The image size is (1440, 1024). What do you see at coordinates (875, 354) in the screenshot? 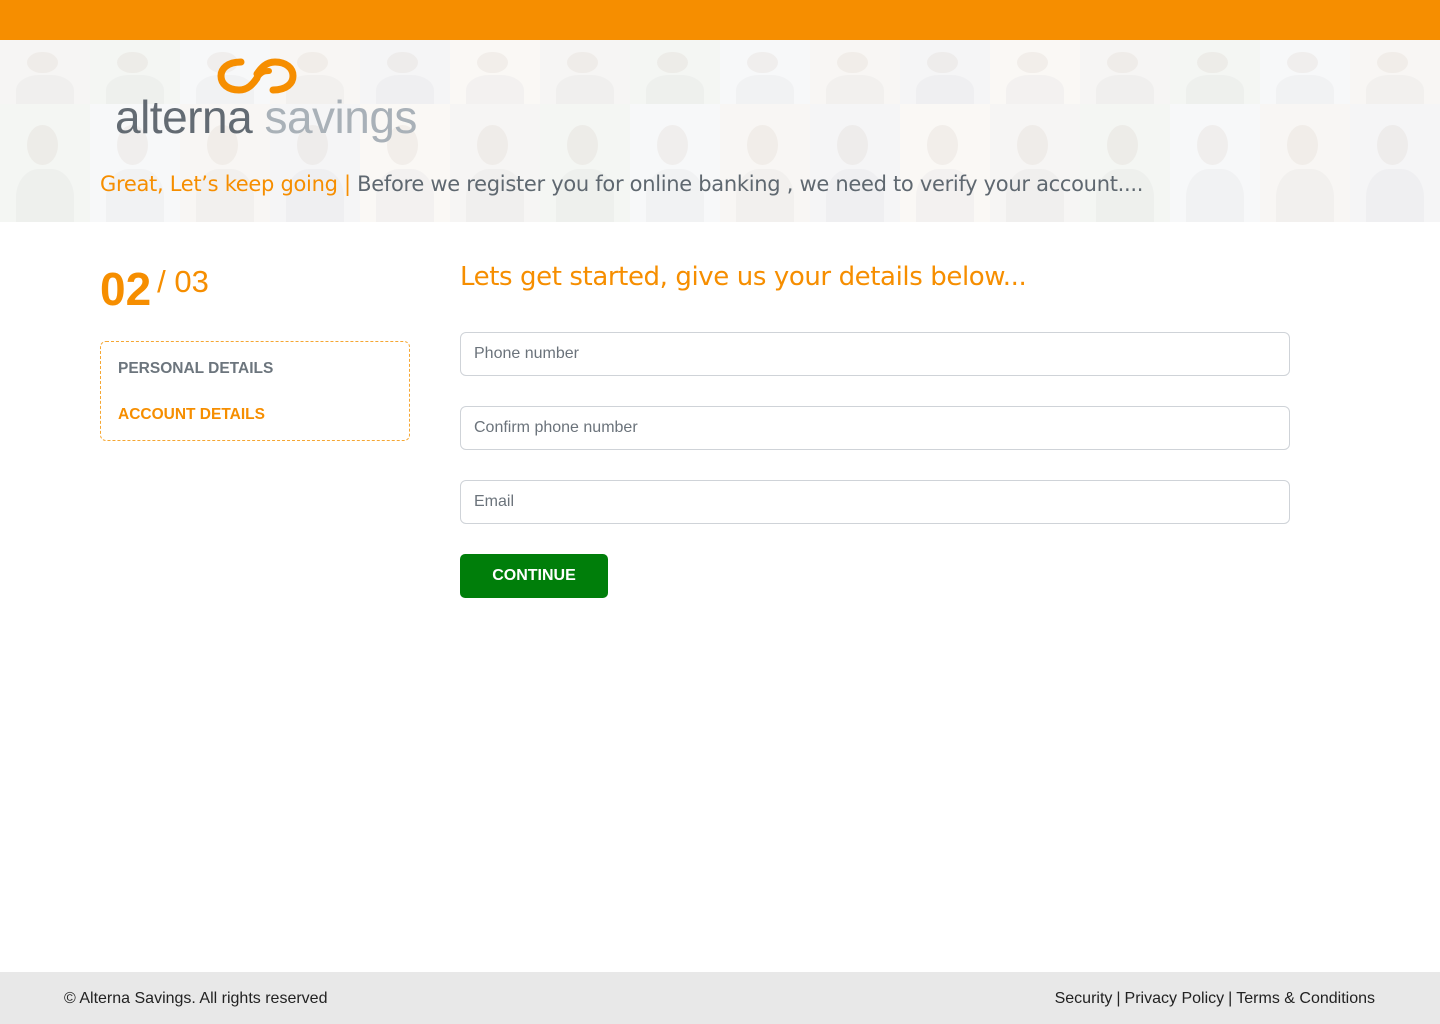
I see `phone-number-input` at bounding box center [875, 354].